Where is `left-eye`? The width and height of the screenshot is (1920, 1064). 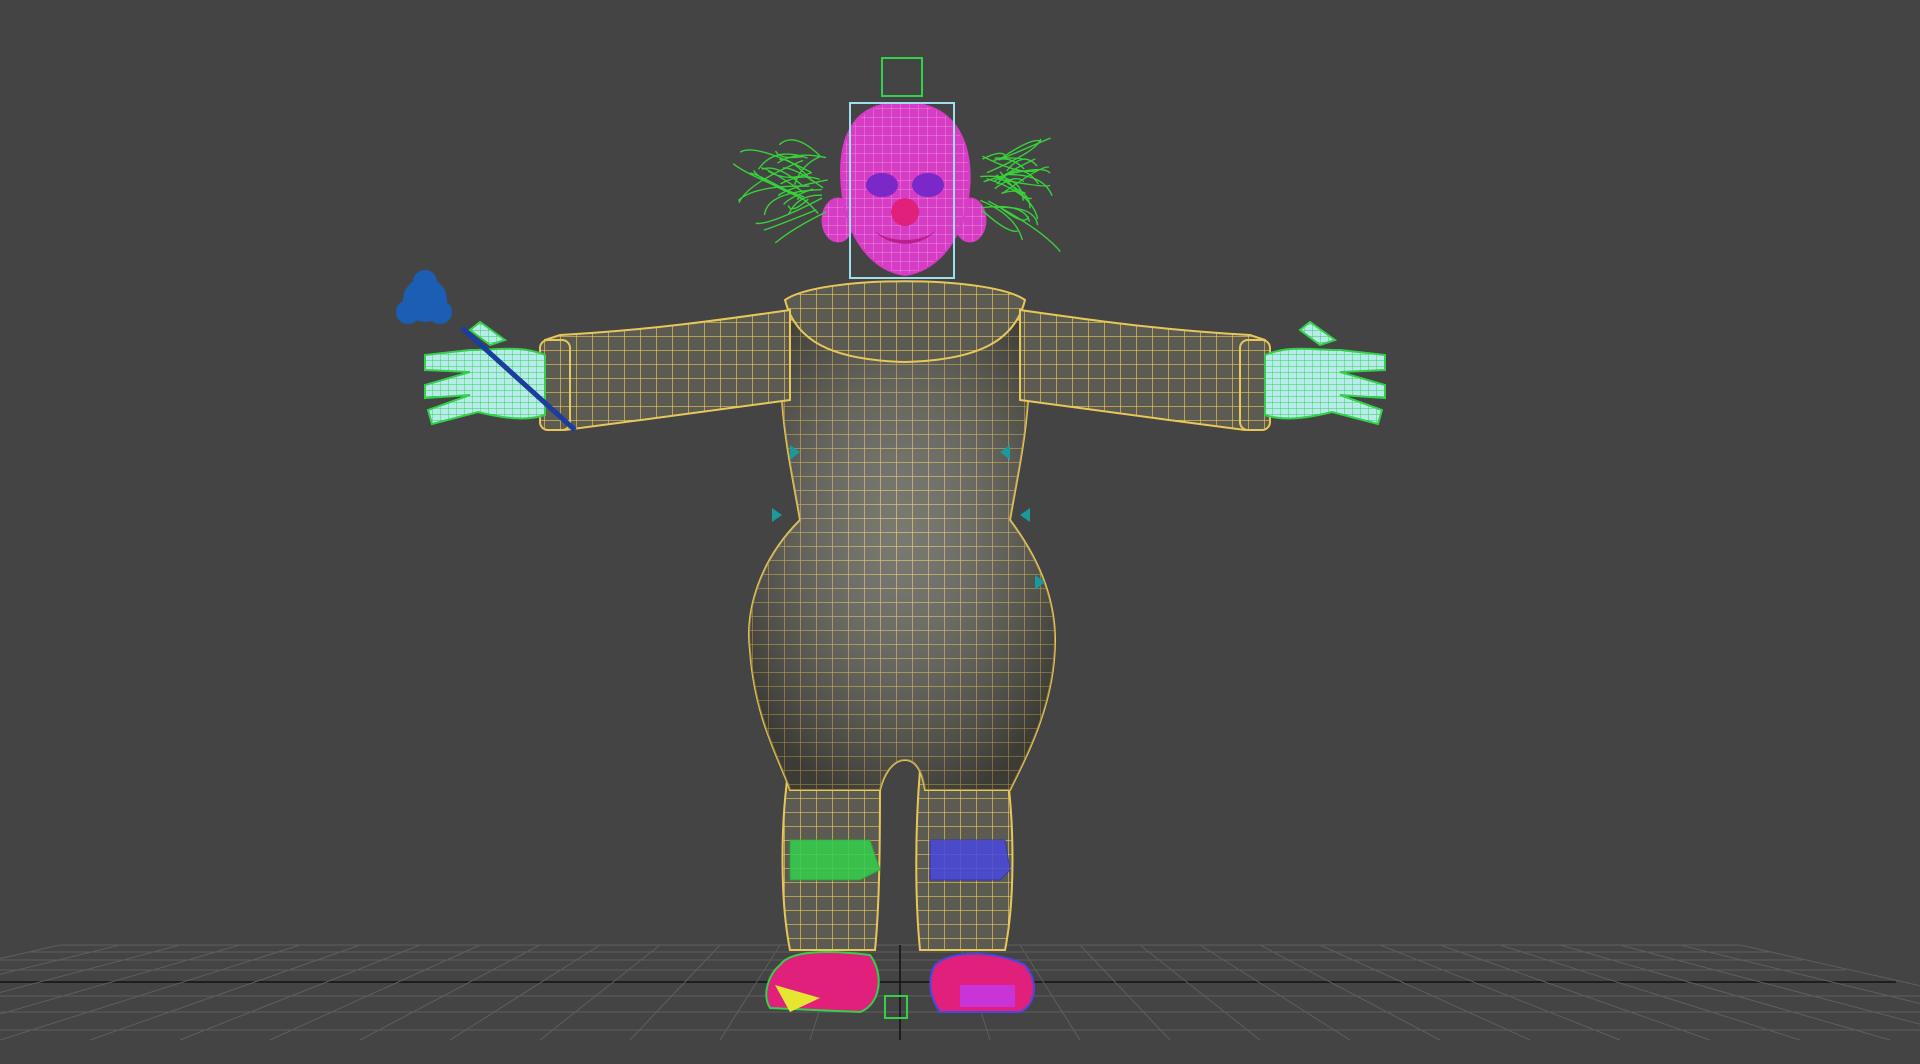
left-eye is located at coordinates (882, 185).